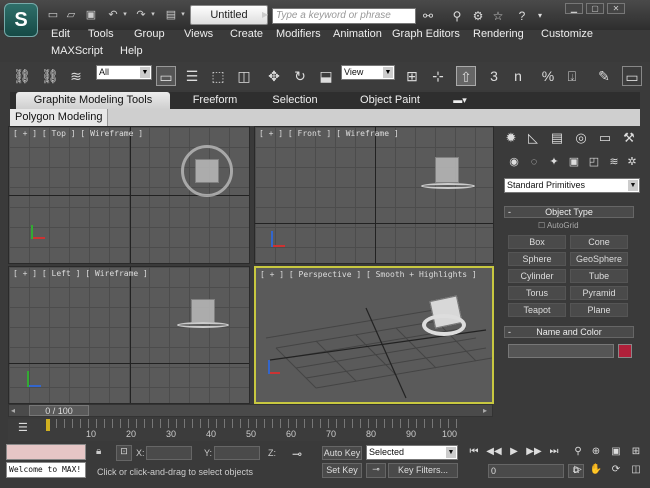  Describe the element at coordinates (77, 51) in the screenshot. I see `menu-maxscript: MAXScript` at that location.